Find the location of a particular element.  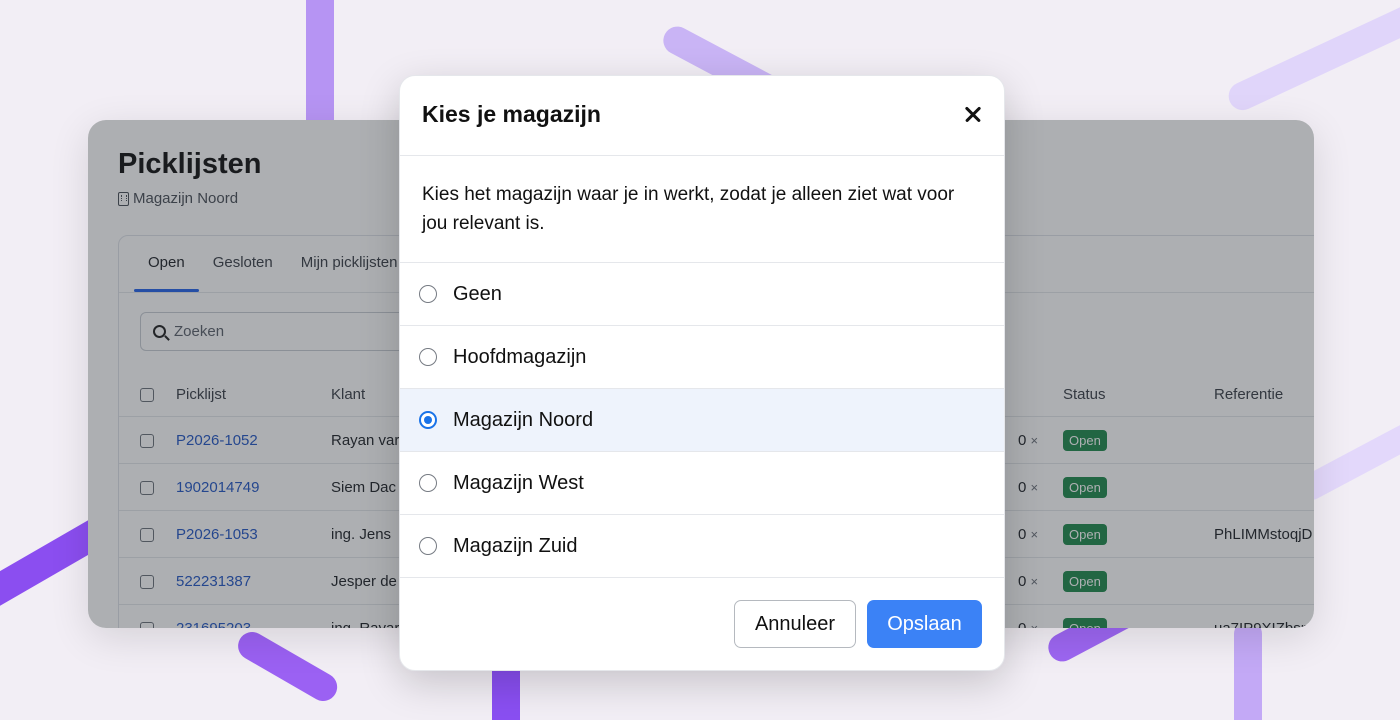

warehouse-option-north: Magazijn Noord is located at coordinates (702, 420).